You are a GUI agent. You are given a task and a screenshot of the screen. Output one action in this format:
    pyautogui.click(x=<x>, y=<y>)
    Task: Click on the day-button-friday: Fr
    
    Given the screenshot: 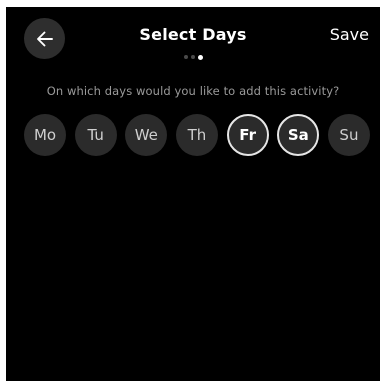 What is the action you would take?
    pyautogui.click(x=247, y=135)
    